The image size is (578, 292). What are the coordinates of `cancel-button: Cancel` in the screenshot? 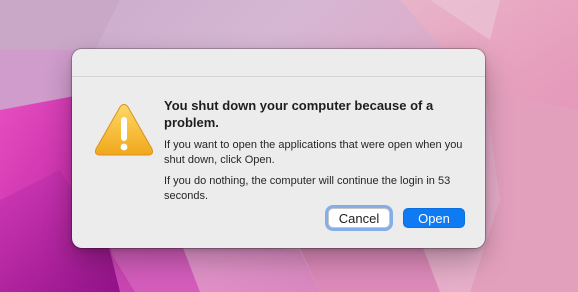 It's located at (359, 218).